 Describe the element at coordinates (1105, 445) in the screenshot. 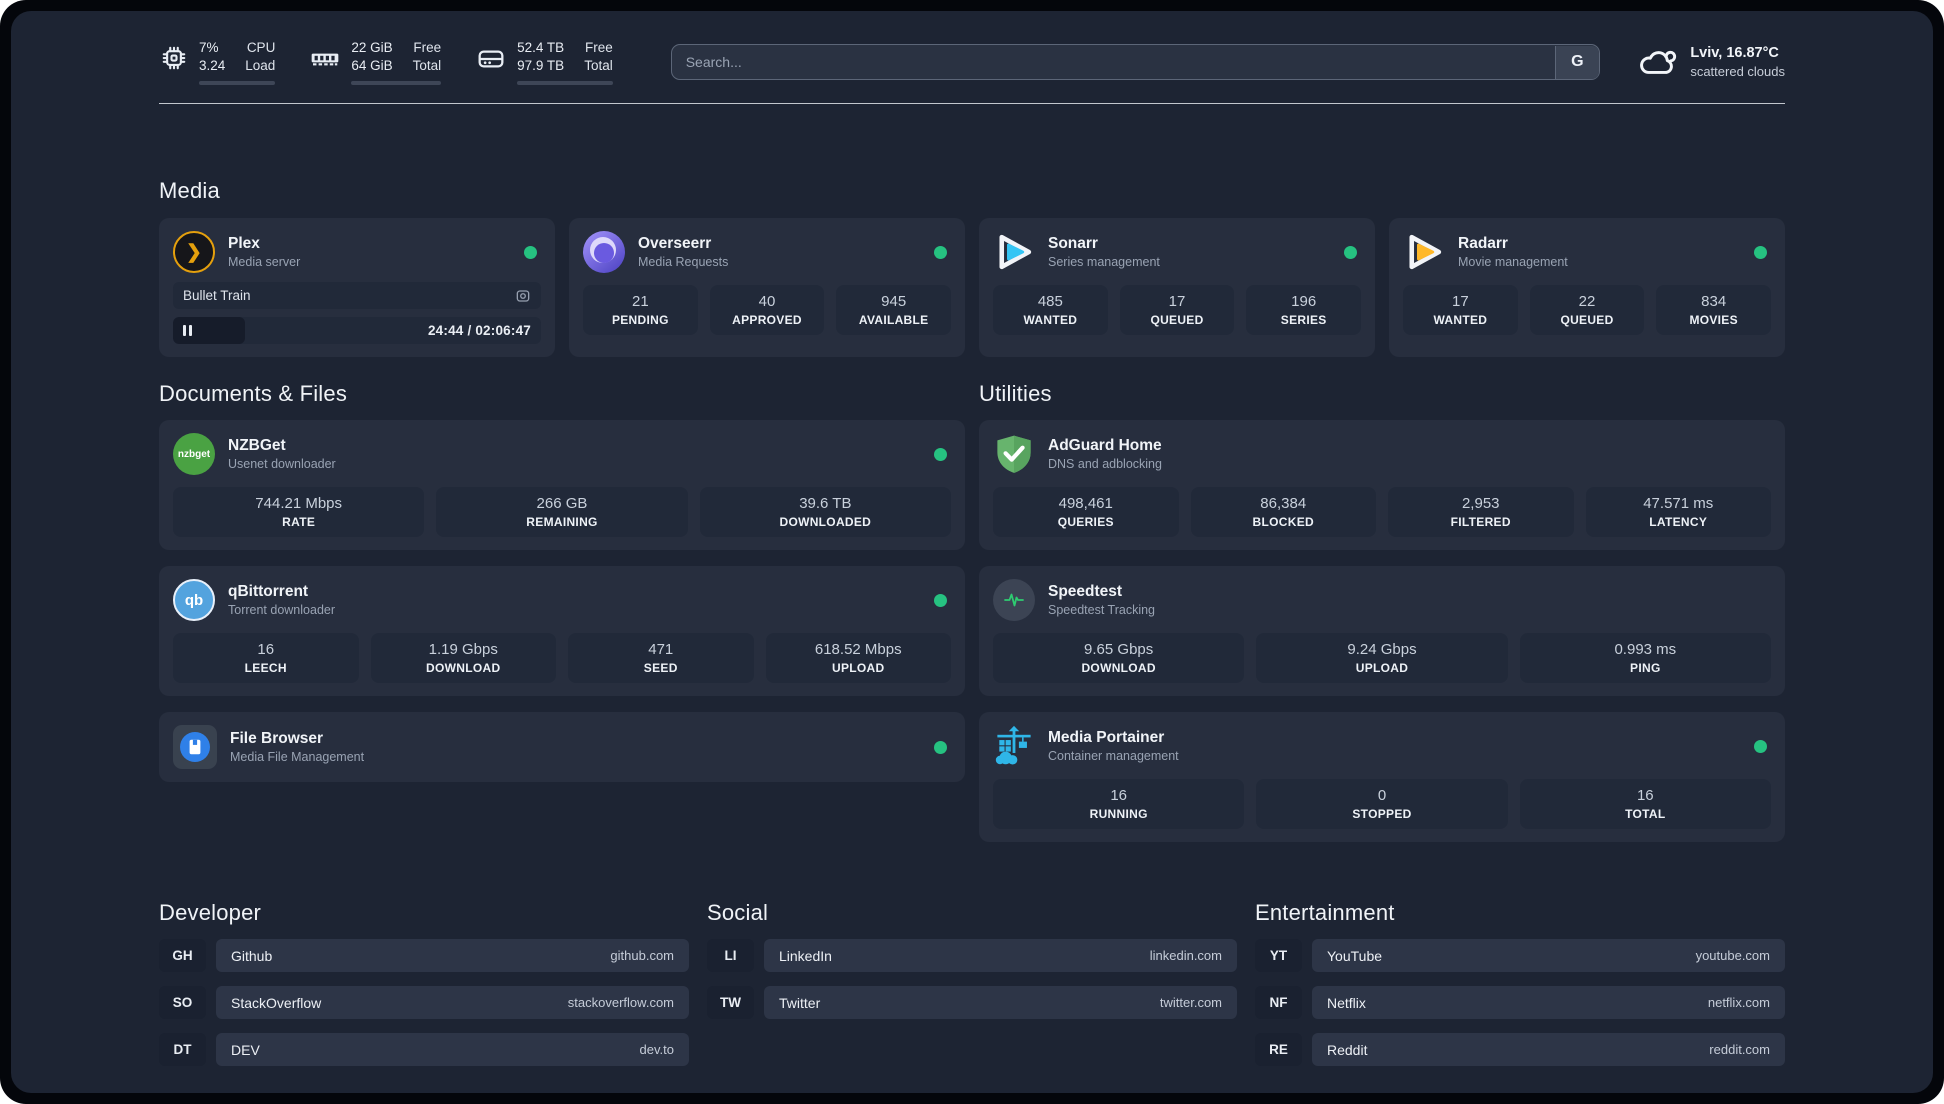

I see `app-name: AdGuard Home` at that location.